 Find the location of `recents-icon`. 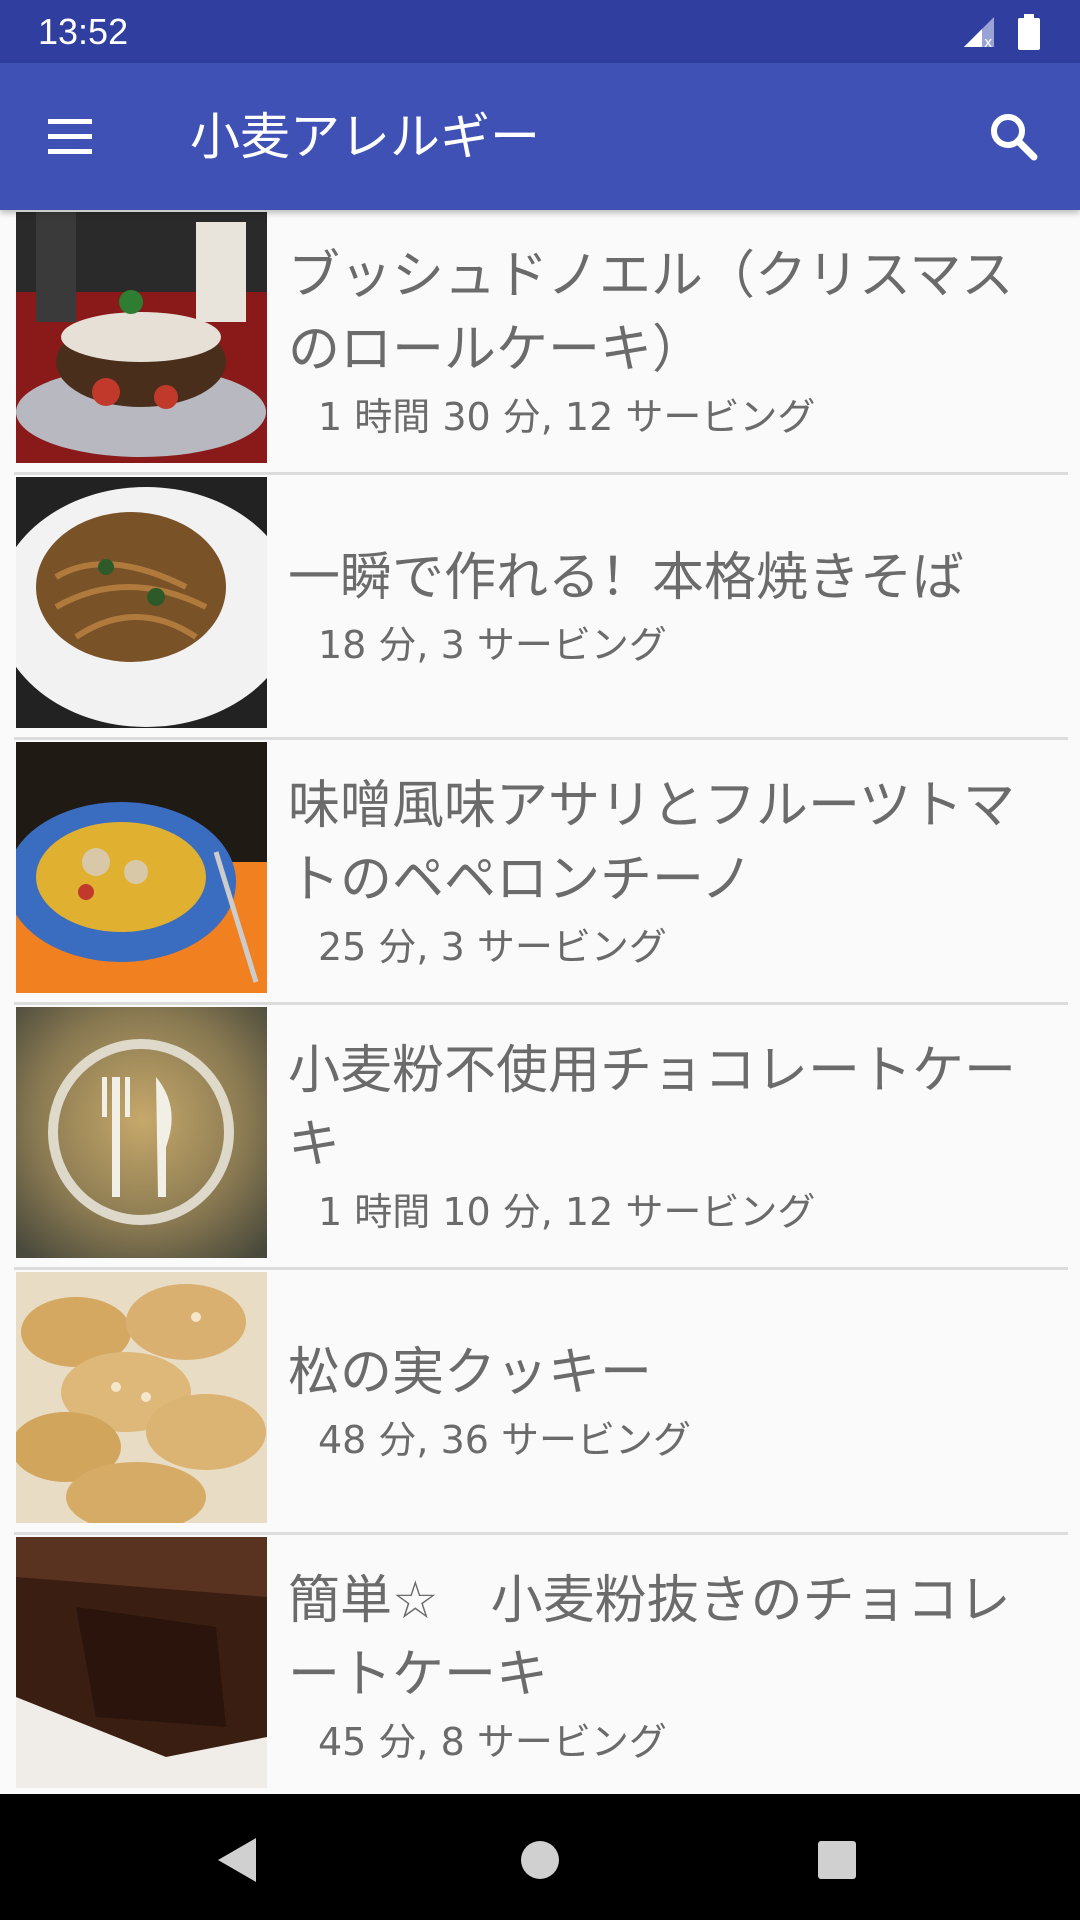

recents-icon is located at coordinates (837, 1860).